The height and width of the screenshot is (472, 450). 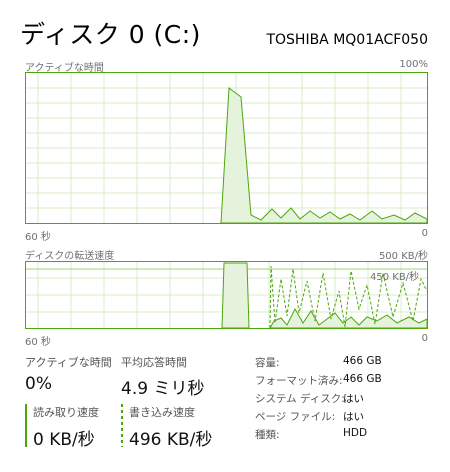 What do you see at coordinates (171, 440) in the screenshot?
I see `write-speed-value: 496 KB/秒` at bounding box center [171, 440].